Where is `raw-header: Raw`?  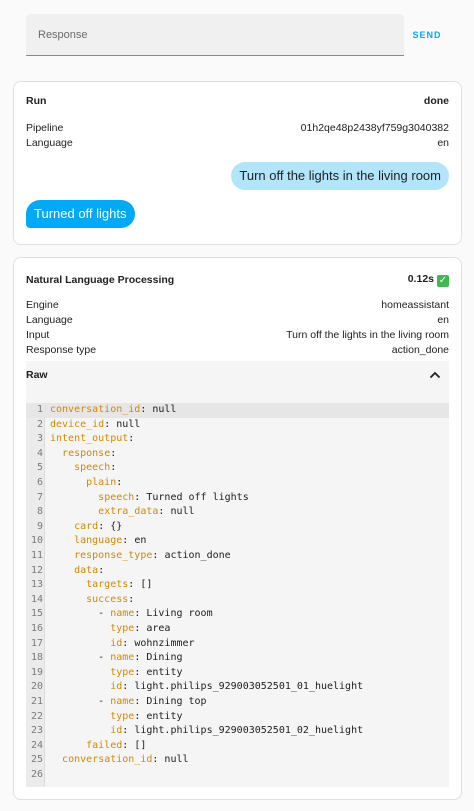
raw-header: Raw is located at coordinates (237, 376).